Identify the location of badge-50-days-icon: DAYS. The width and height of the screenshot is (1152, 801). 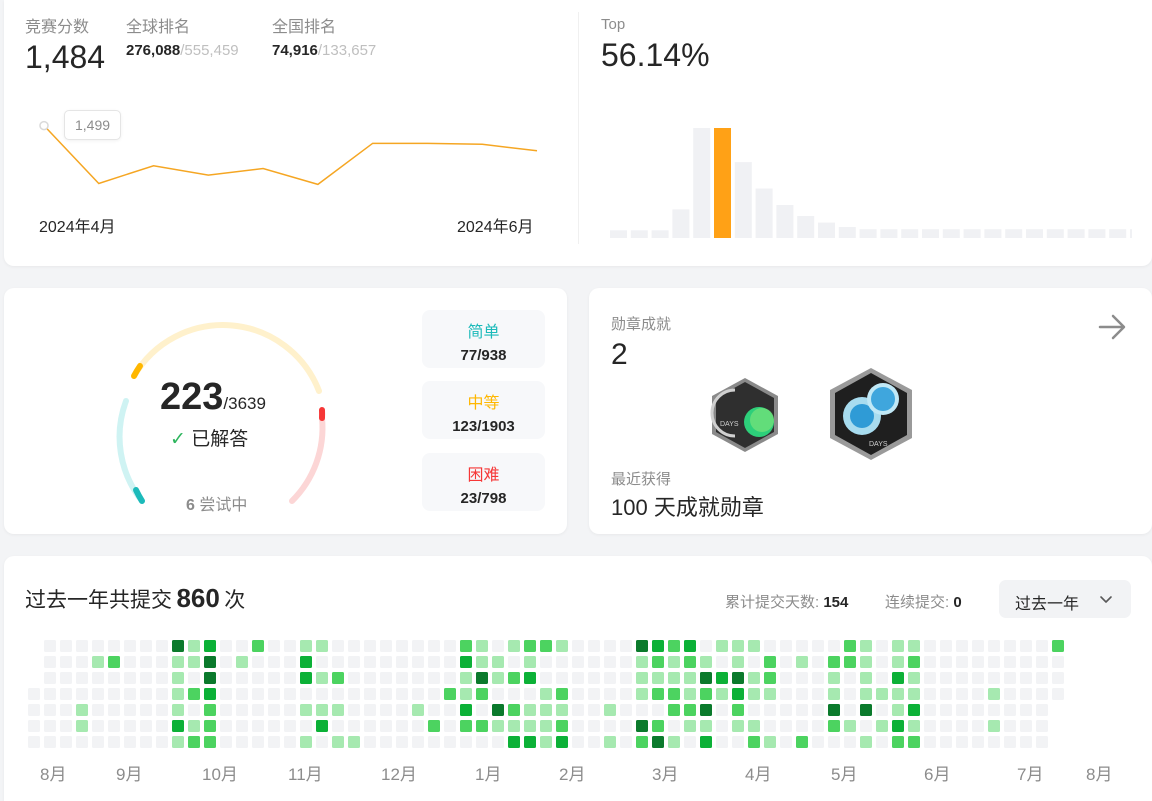
(745, 415).